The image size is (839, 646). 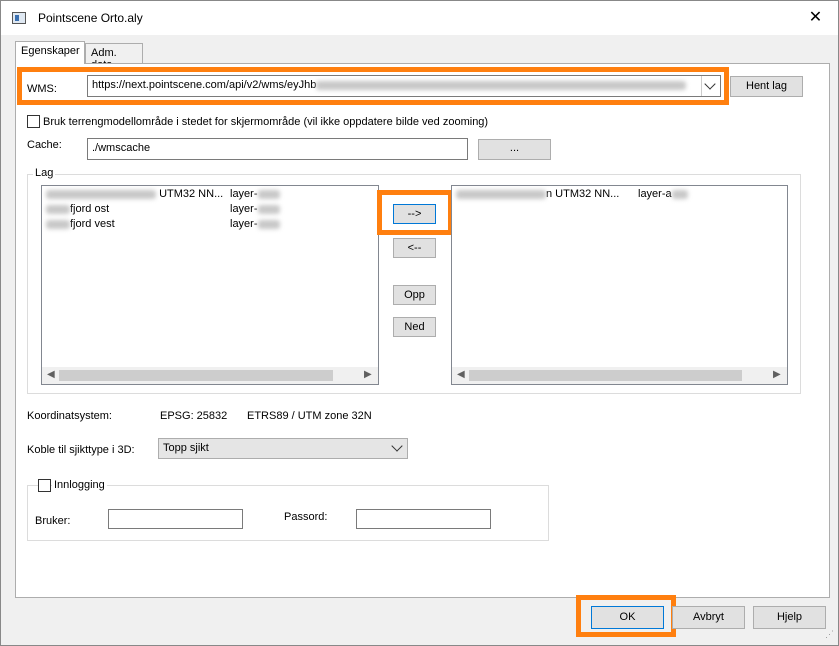 What do you see at coordinates (114, 57) in the screenshot?
I see `tab-adm-data: Adm. data` at bounding box center [114, 57].